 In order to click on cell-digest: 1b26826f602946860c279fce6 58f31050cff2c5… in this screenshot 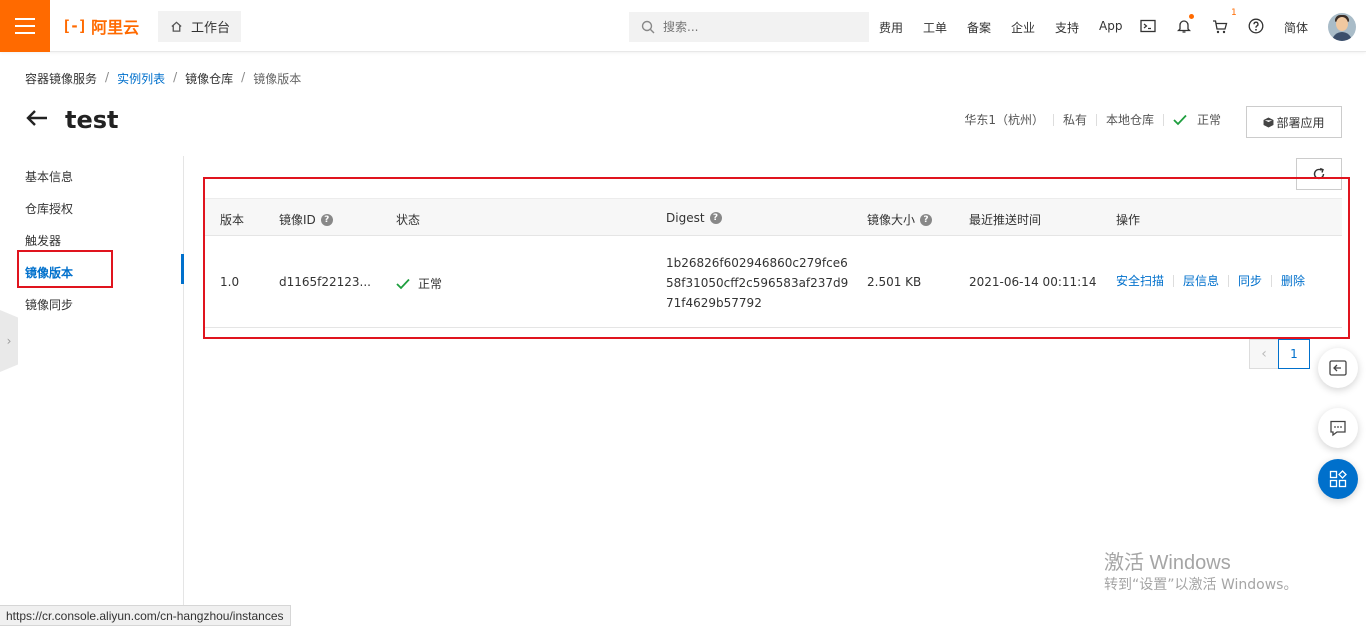, I will do `click(757, 283)`.